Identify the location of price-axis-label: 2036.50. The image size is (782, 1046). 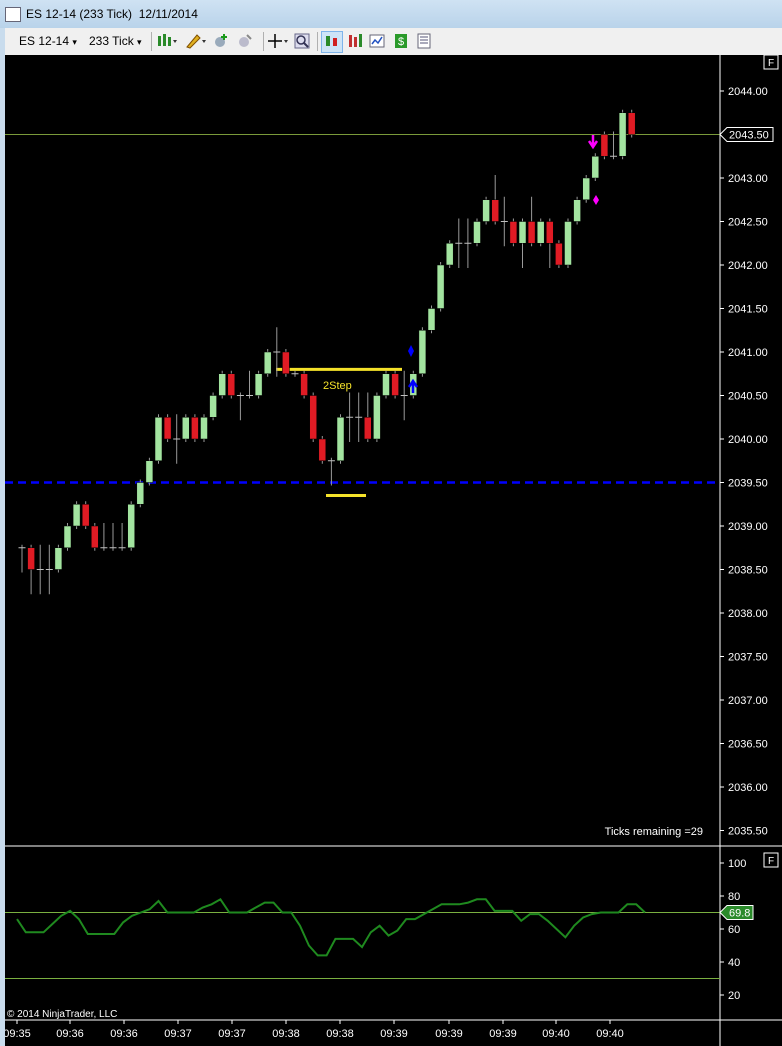
(748, 745).